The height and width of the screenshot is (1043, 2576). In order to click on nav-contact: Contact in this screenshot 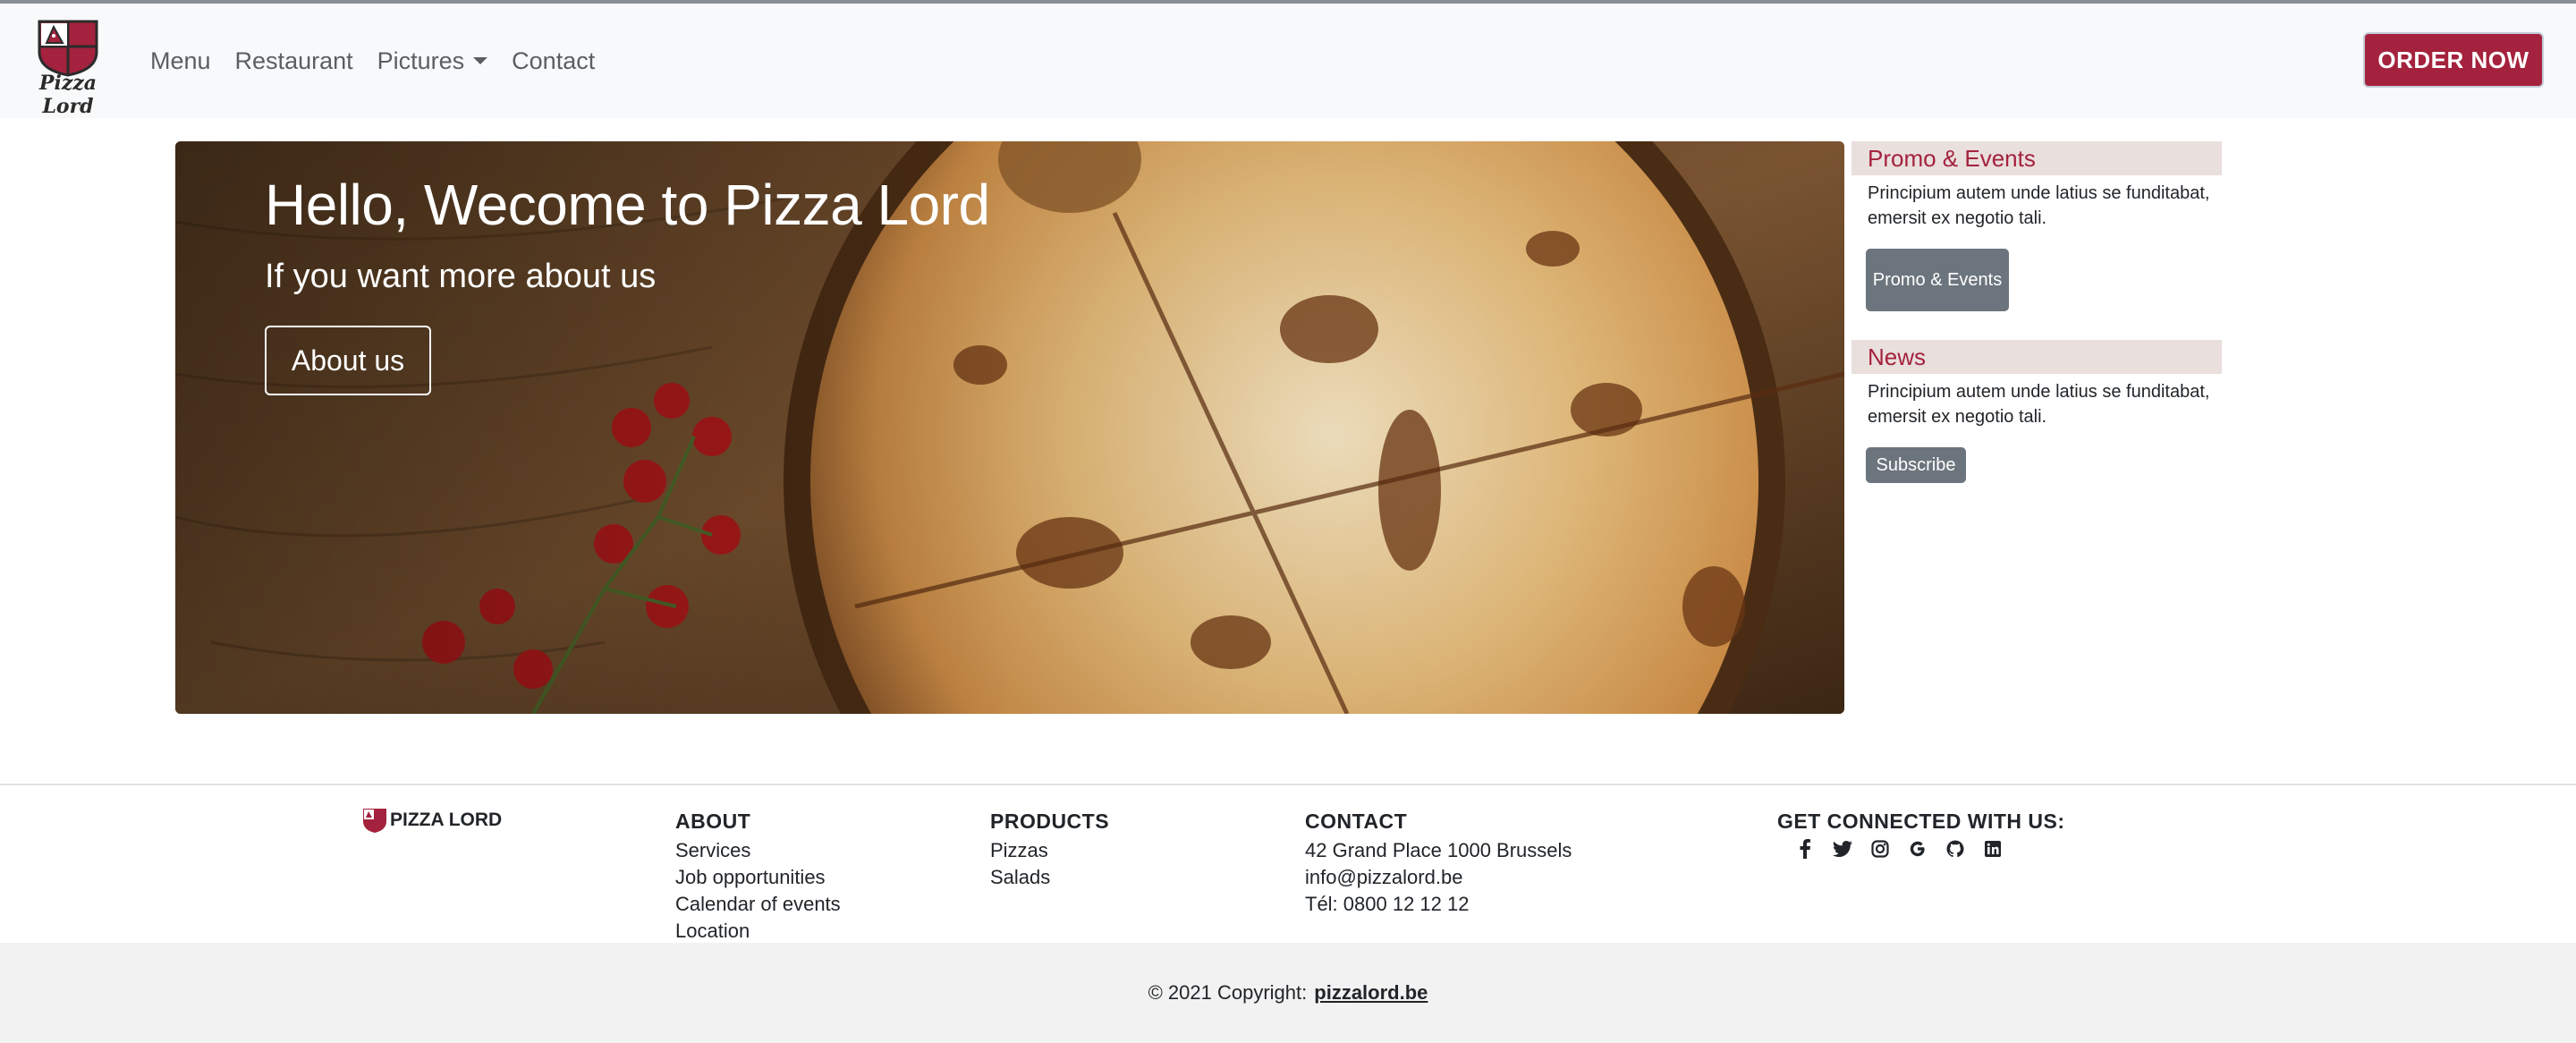, I will do `click(553, 61)`.